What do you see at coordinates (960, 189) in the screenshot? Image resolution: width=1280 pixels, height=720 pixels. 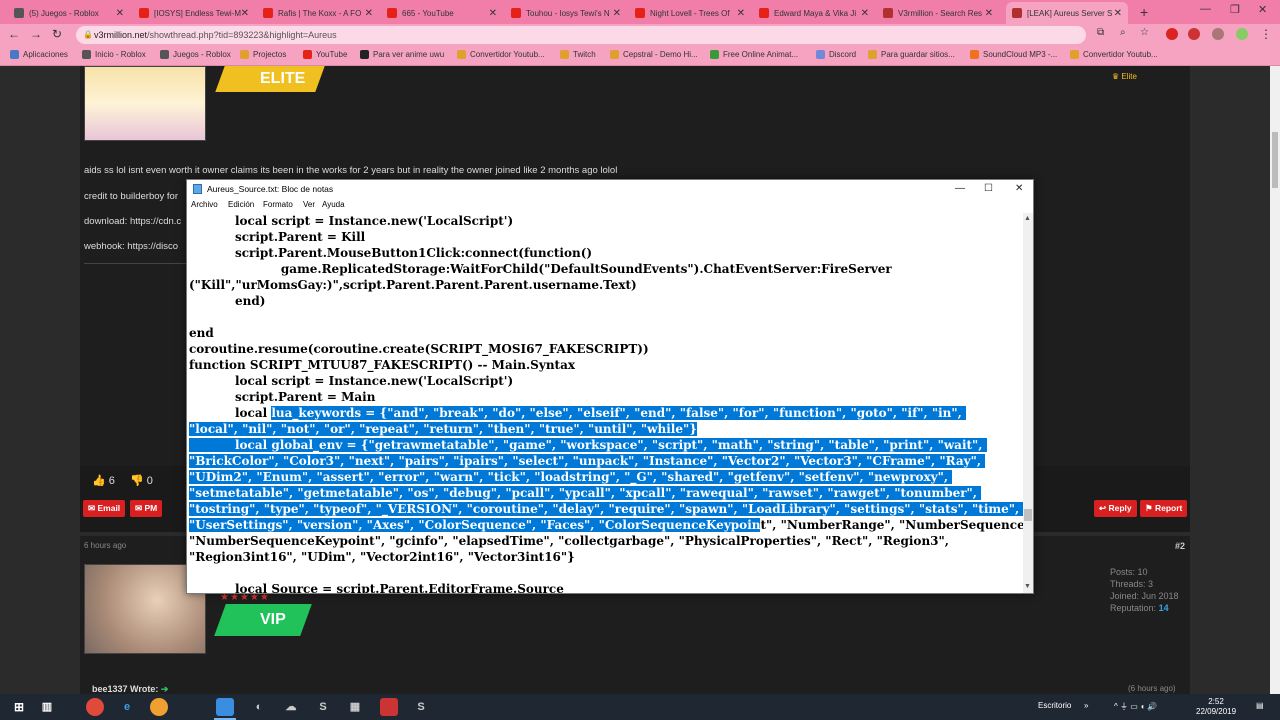 I see `notepad-minimize-button: —` at bounding box center [960, 189].